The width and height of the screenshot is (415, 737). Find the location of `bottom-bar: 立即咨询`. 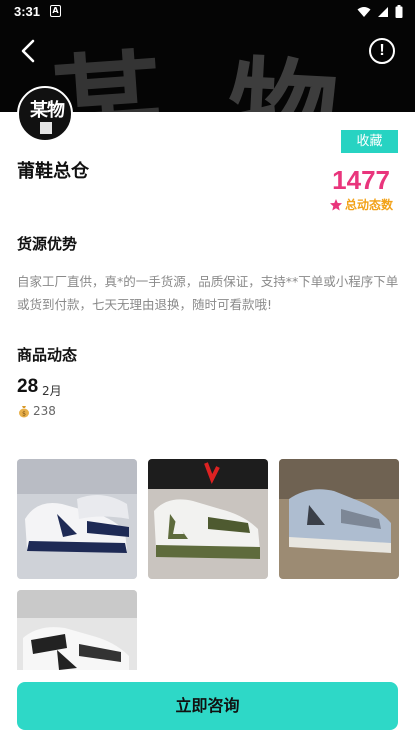

bottom-bar: 立即咨询 is located at coordinates (207, 703).